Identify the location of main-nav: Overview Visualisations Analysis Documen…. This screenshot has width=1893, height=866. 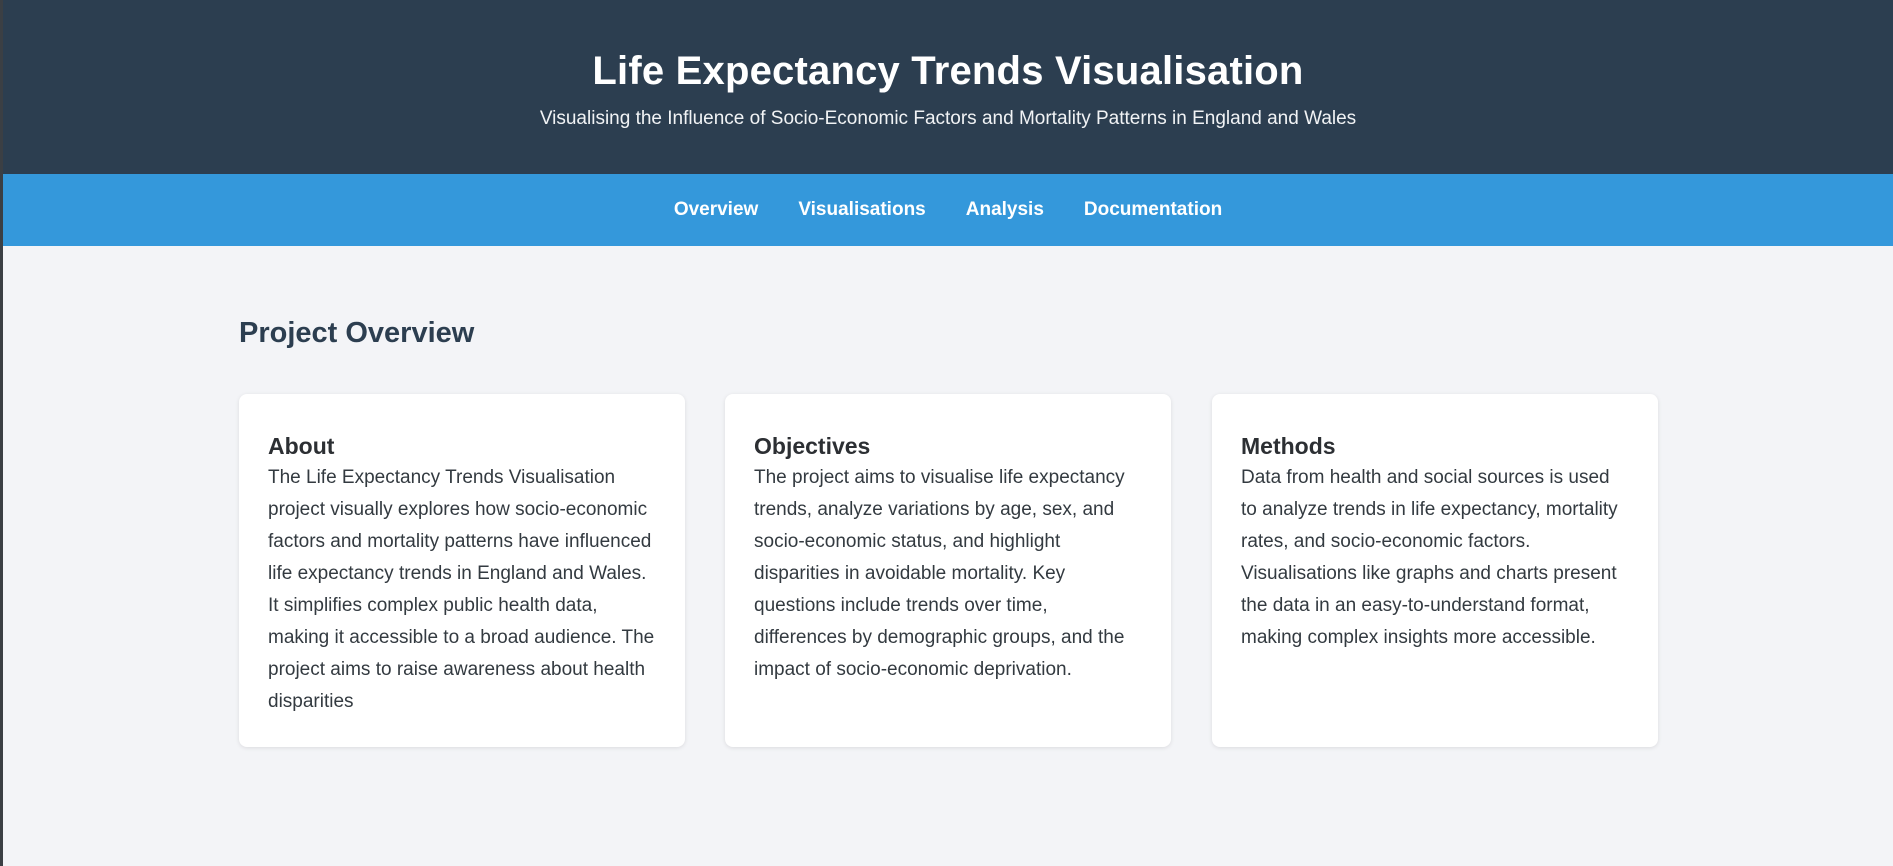
(948, 210).